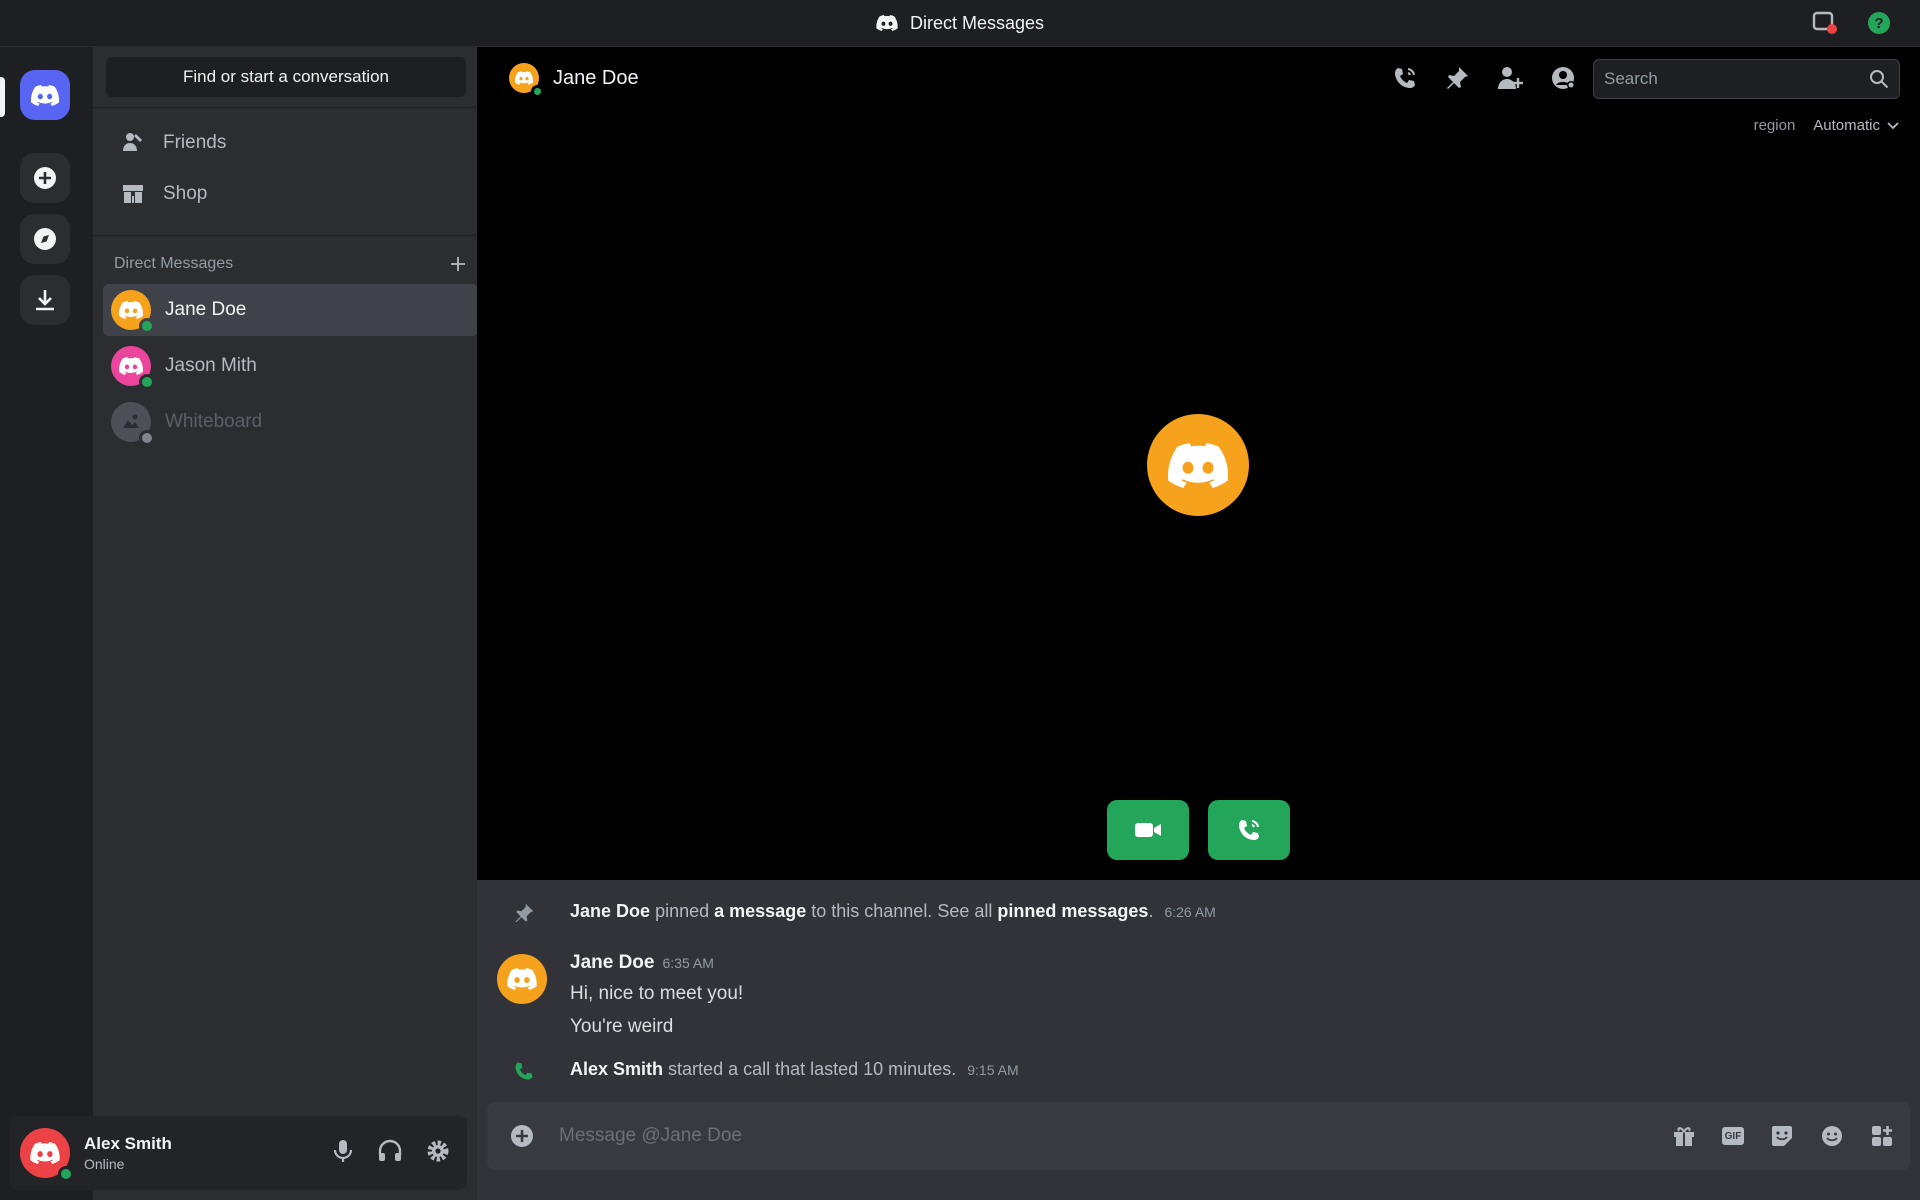 This screenshot has height=1200, width=1920. Describe the element at coordinates (657, 993) in the screenshot. I see `message-text: Hi, nice to meet you!` at that location.